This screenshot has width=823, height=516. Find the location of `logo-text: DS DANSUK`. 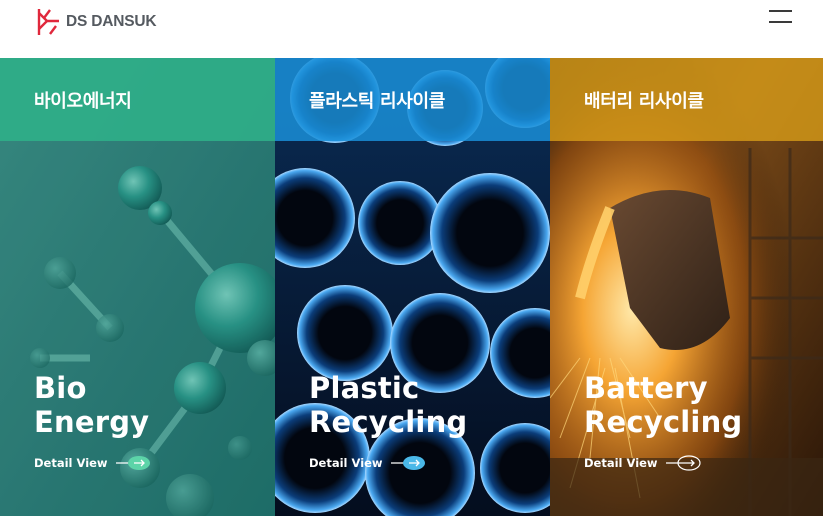

logo-text: DS DANSUK is located at coordinates (111, 21).